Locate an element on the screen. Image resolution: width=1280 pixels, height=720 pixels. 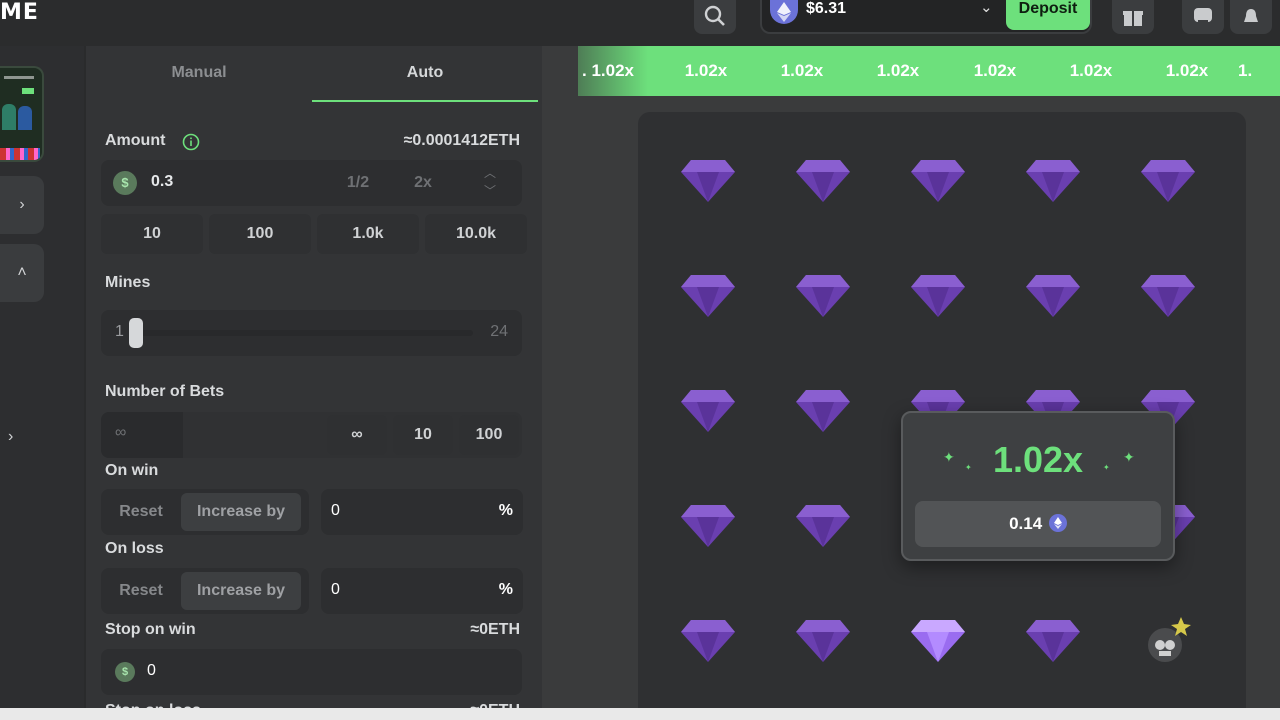
bottom-edge is located at coordinates (640, 714).